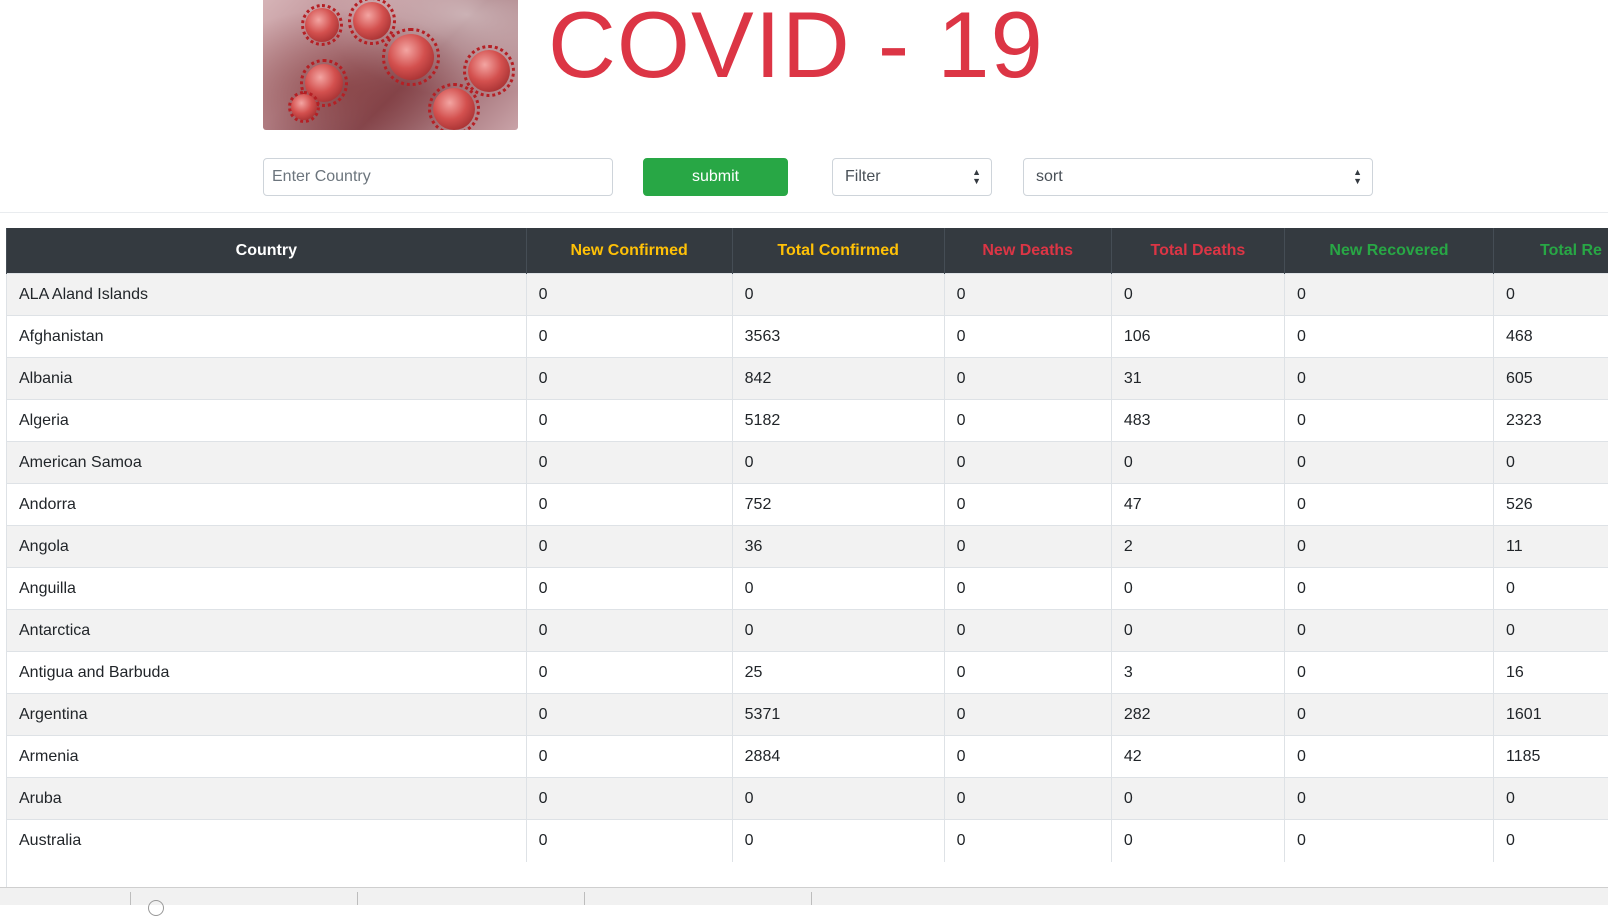 The height and width of the screenshot is (916, 1608). Describe the element at coordinates (267, 505) in the screenshot. I see `country-cell: Andorra` at that location.